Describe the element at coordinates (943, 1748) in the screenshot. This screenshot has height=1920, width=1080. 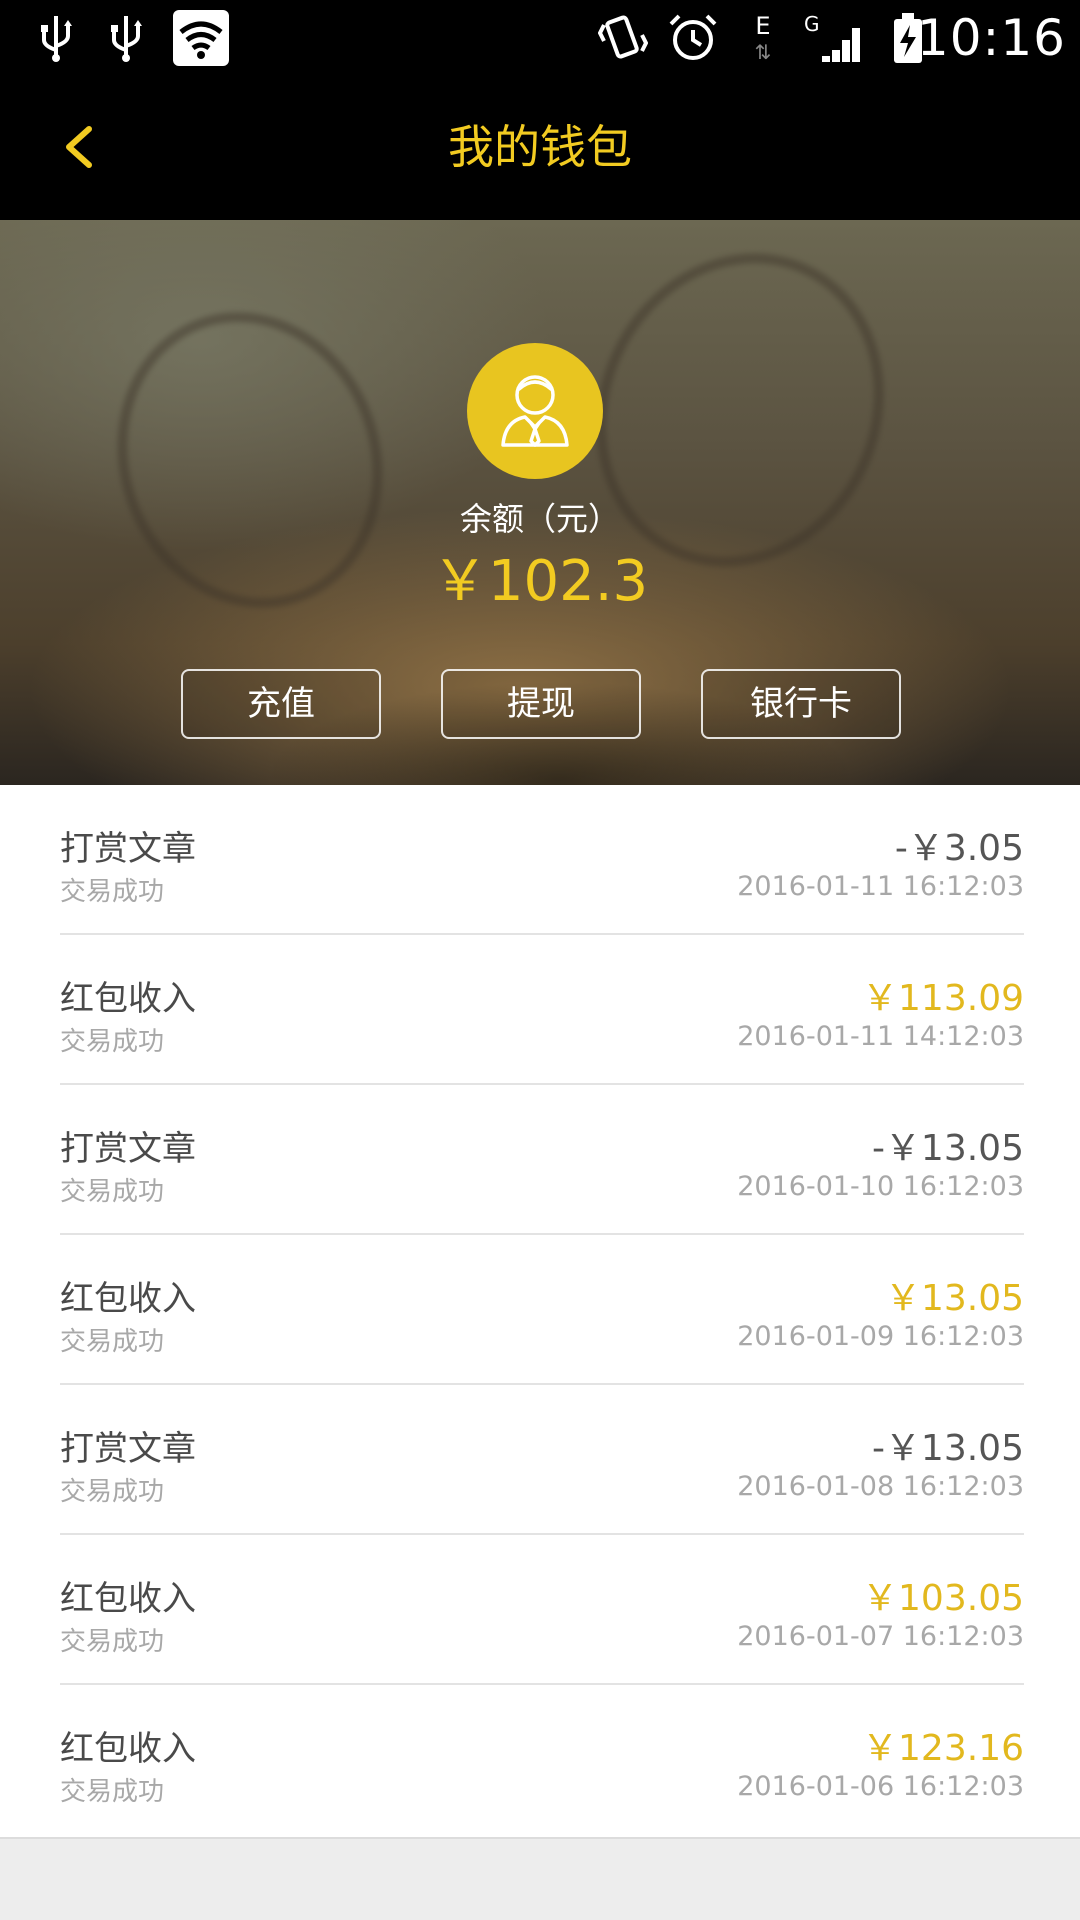
I see `transaction-amount: ￥123.16` at that location.